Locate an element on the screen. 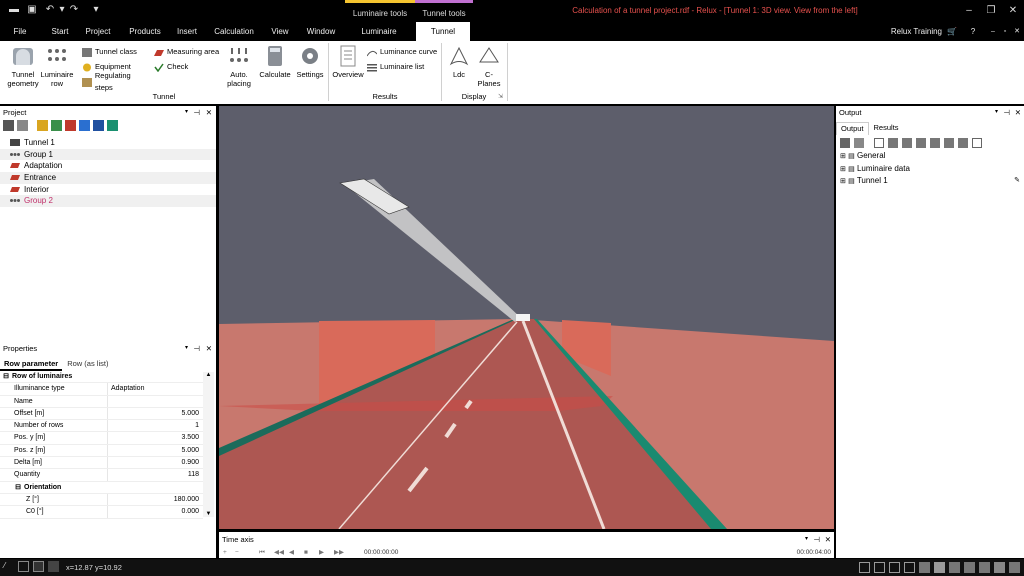 This screenshot has height=576, width=1024. stop-button: ■ is located at coordinates (306, 552).